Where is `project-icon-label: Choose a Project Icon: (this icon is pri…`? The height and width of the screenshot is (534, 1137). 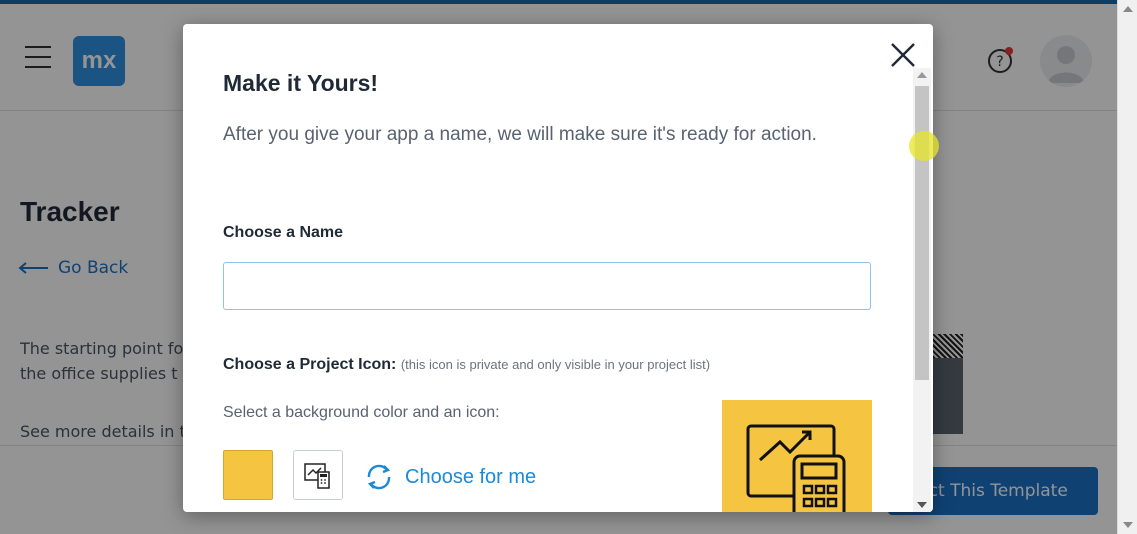
project-icon-label: Choose a Project Icon: (this icon is pri… is located at coordinates (466, 365).